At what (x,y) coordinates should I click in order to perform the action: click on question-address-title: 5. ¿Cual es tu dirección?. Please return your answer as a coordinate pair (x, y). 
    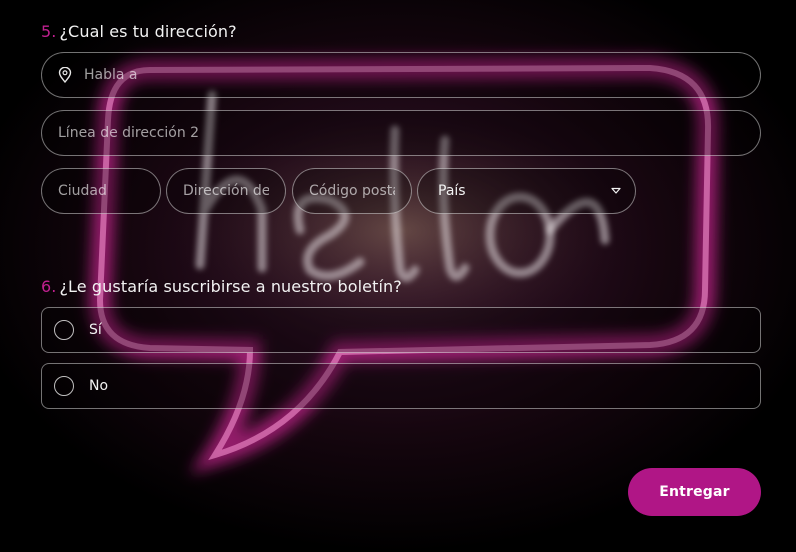
    Looking at the image, I should click on (139, 31).